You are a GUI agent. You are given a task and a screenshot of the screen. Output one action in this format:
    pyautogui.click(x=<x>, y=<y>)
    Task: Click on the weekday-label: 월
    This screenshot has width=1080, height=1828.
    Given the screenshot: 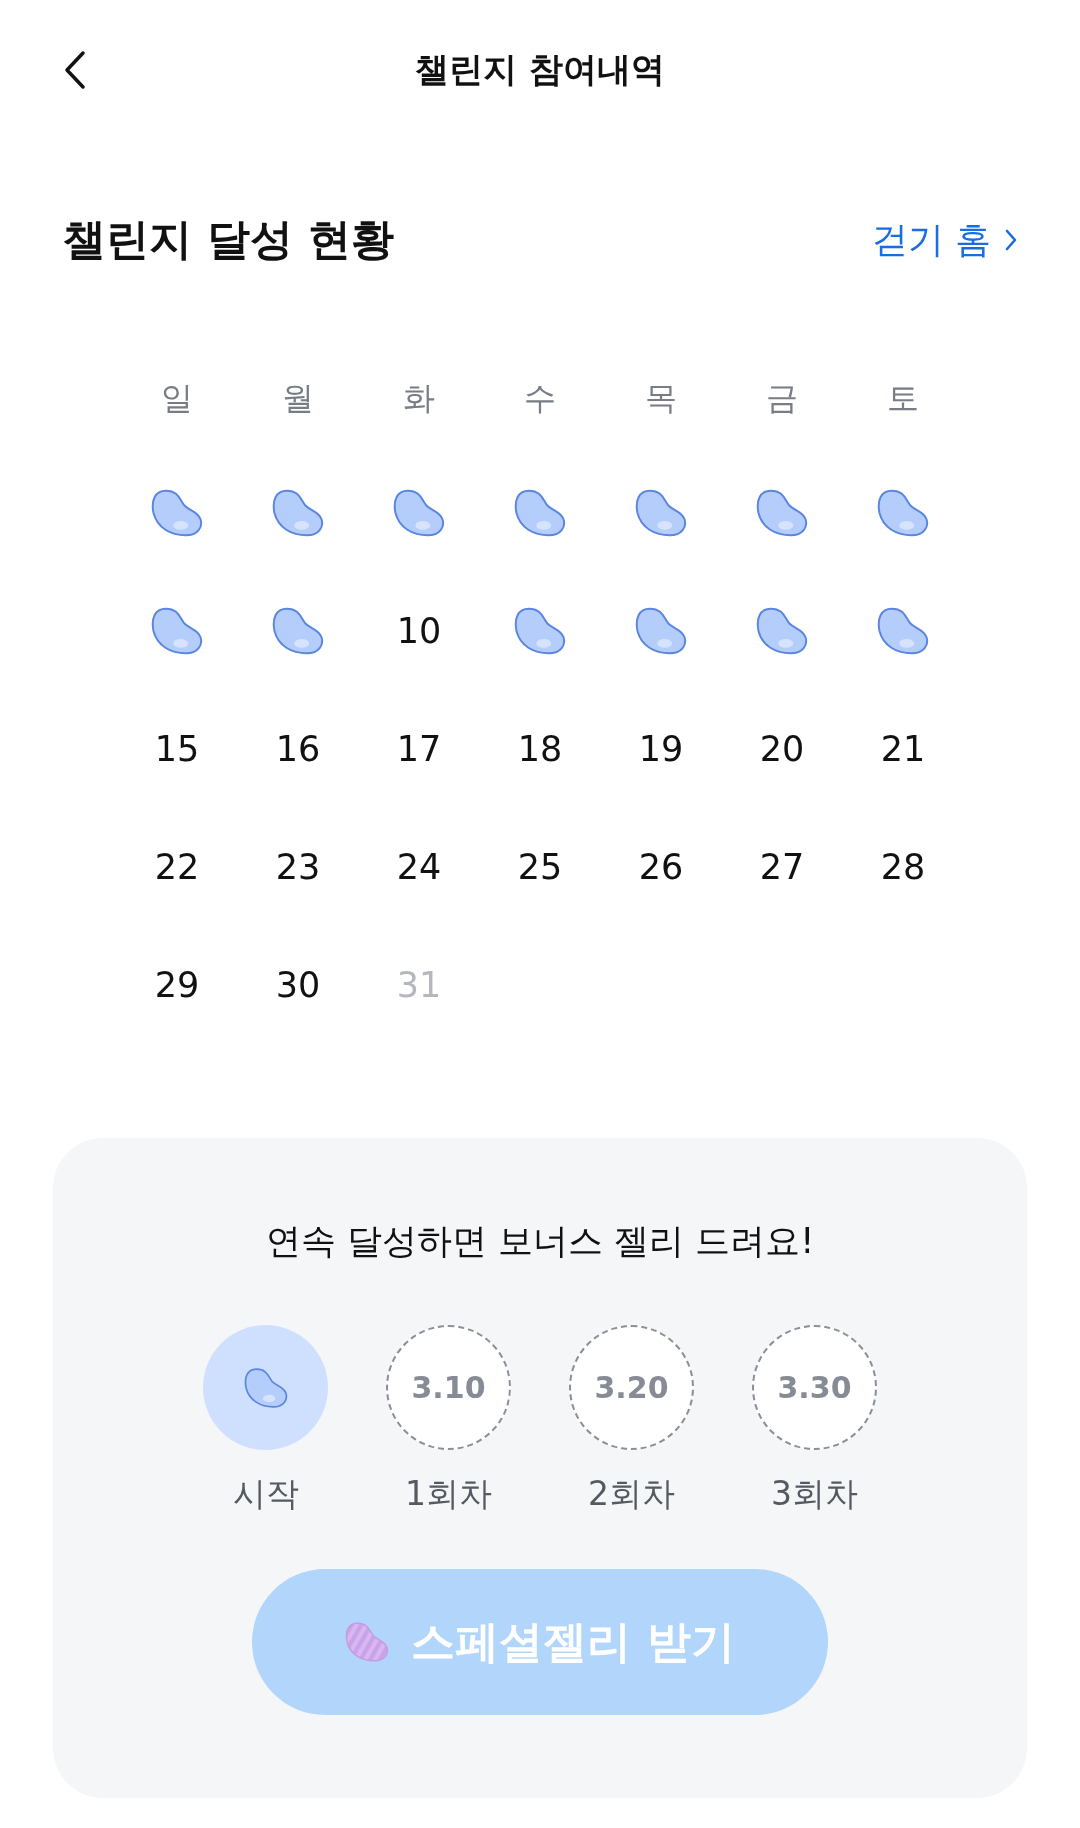 What is the action you would take?
    pyautogui.click(x=298, y=398)
    